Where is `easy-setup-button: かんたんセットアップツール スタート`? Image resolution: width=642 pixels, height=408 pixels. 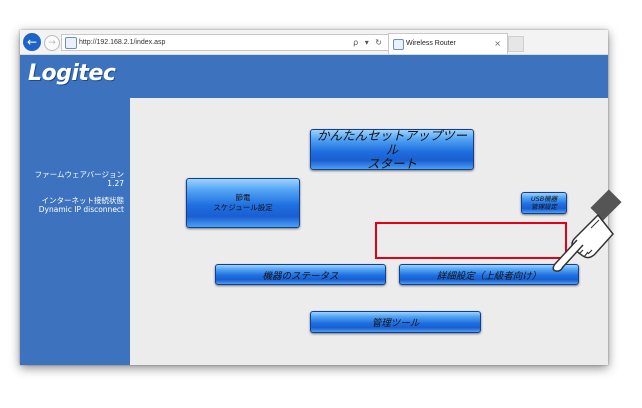
easy-setup-button: かんたんセットアップツール スタート is located at coordinates (392, 149).